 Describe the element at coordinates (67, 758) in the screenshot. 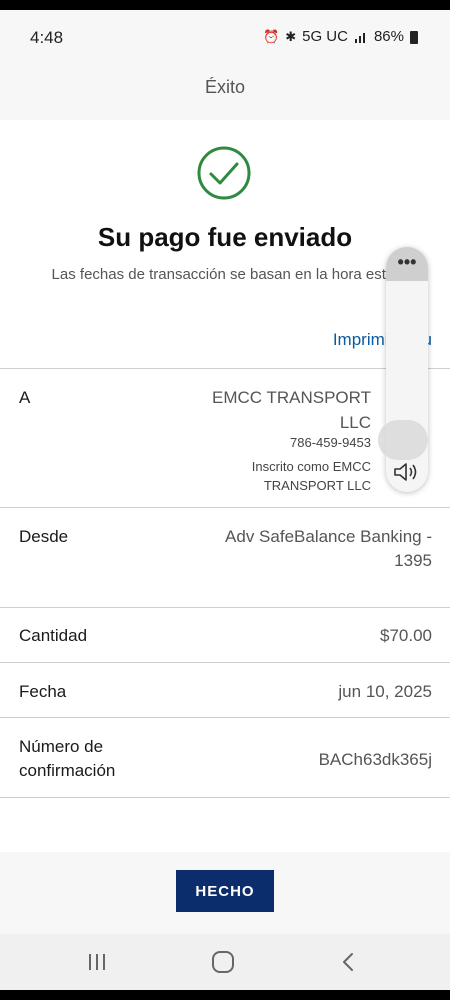

I see `confirmation-number-label: Número de confirmación` at that location.